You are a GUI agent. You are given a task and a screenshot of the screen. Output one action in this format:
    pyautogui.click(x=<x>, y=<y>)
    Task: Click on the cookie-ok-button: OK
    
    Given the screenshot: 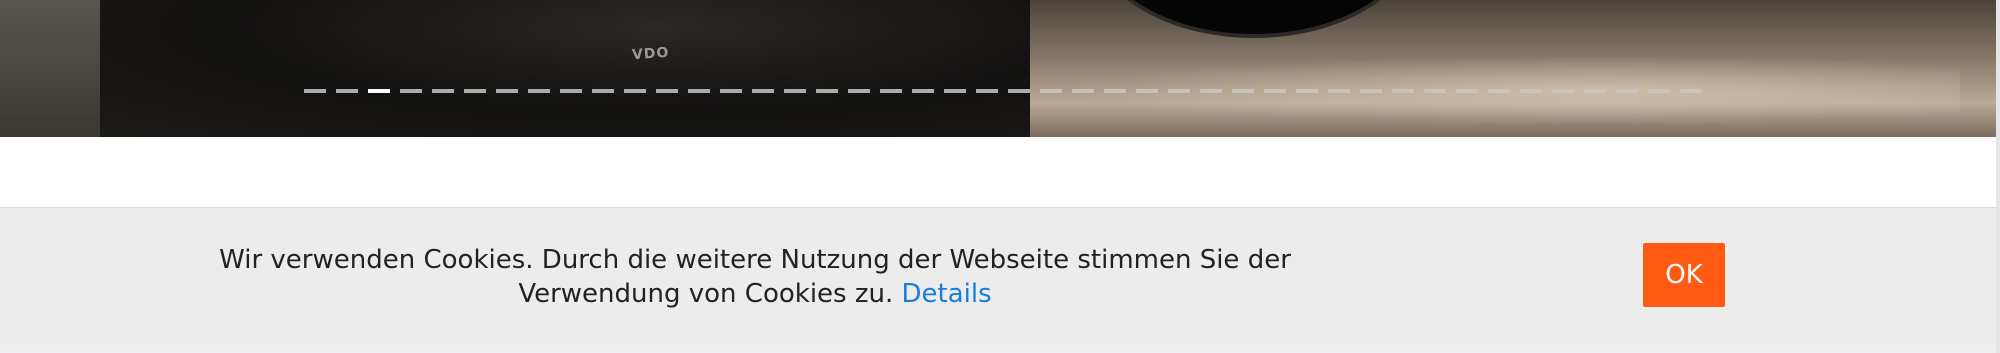 What is the action you would take?
    pyautogui.click(x=1684, y=275)
    